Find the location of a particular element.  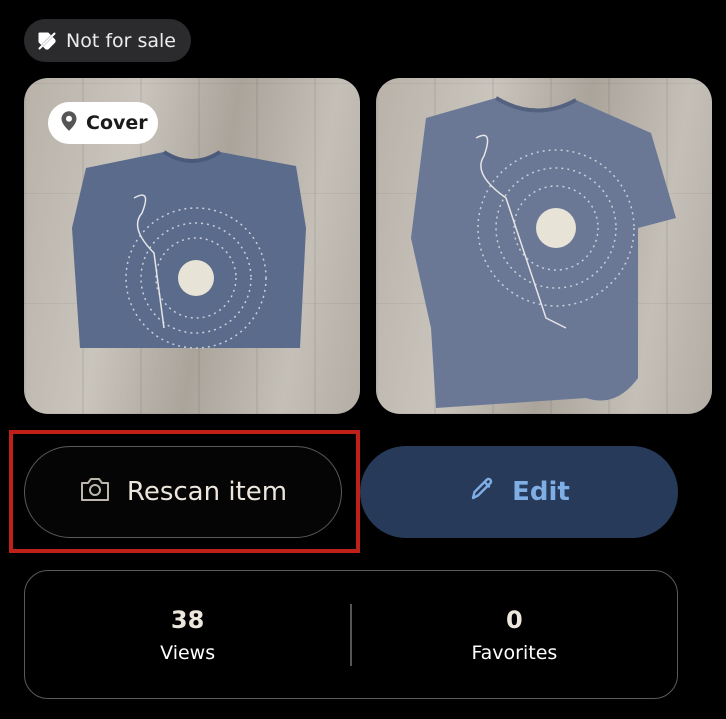

cover-badge: Cover is located at coordinates (103, 123).